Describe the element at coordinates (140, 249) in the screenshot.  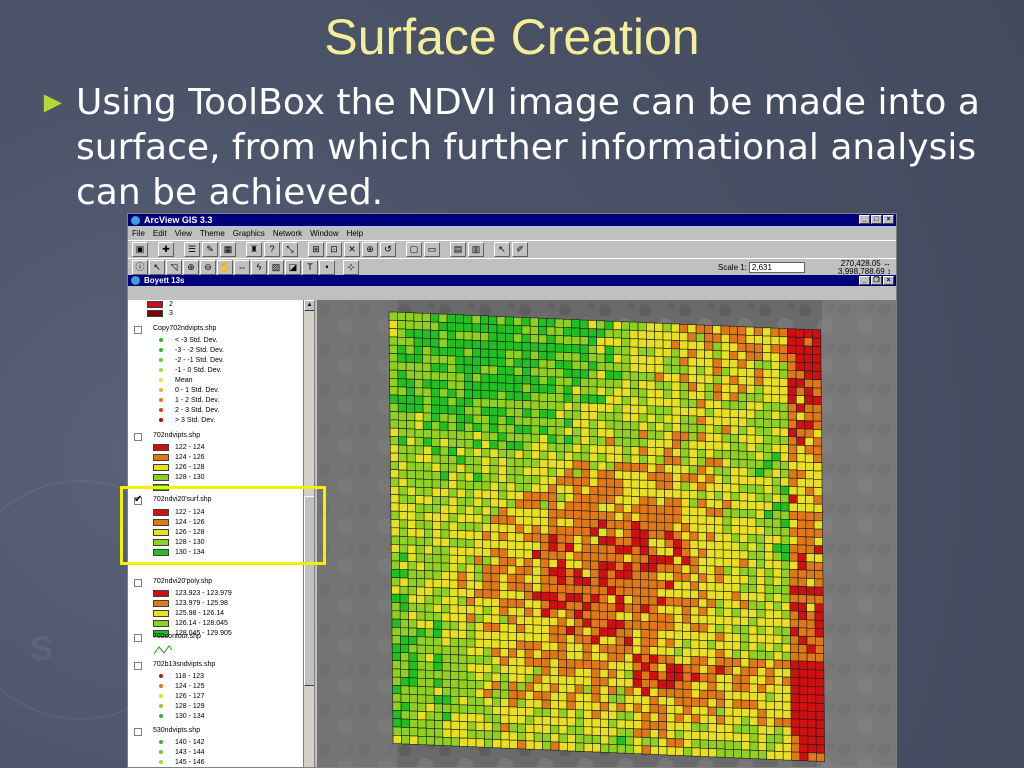
I see `save-icon: ▣` at that location.